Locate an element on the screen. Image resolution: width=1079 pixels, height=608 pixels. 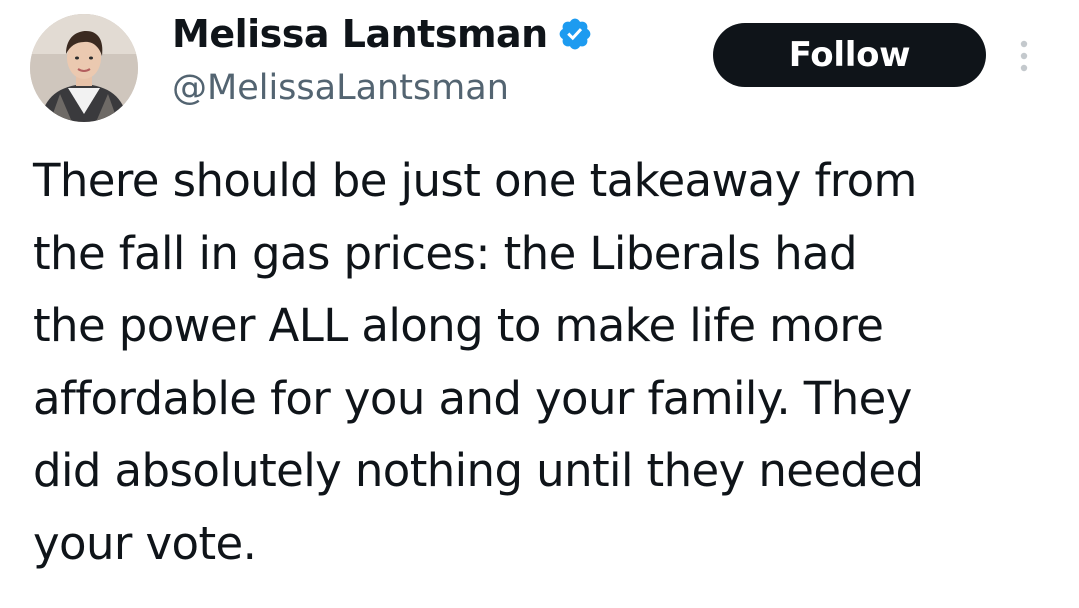
more-vertical-icon is located at coordinates (1024, 56).